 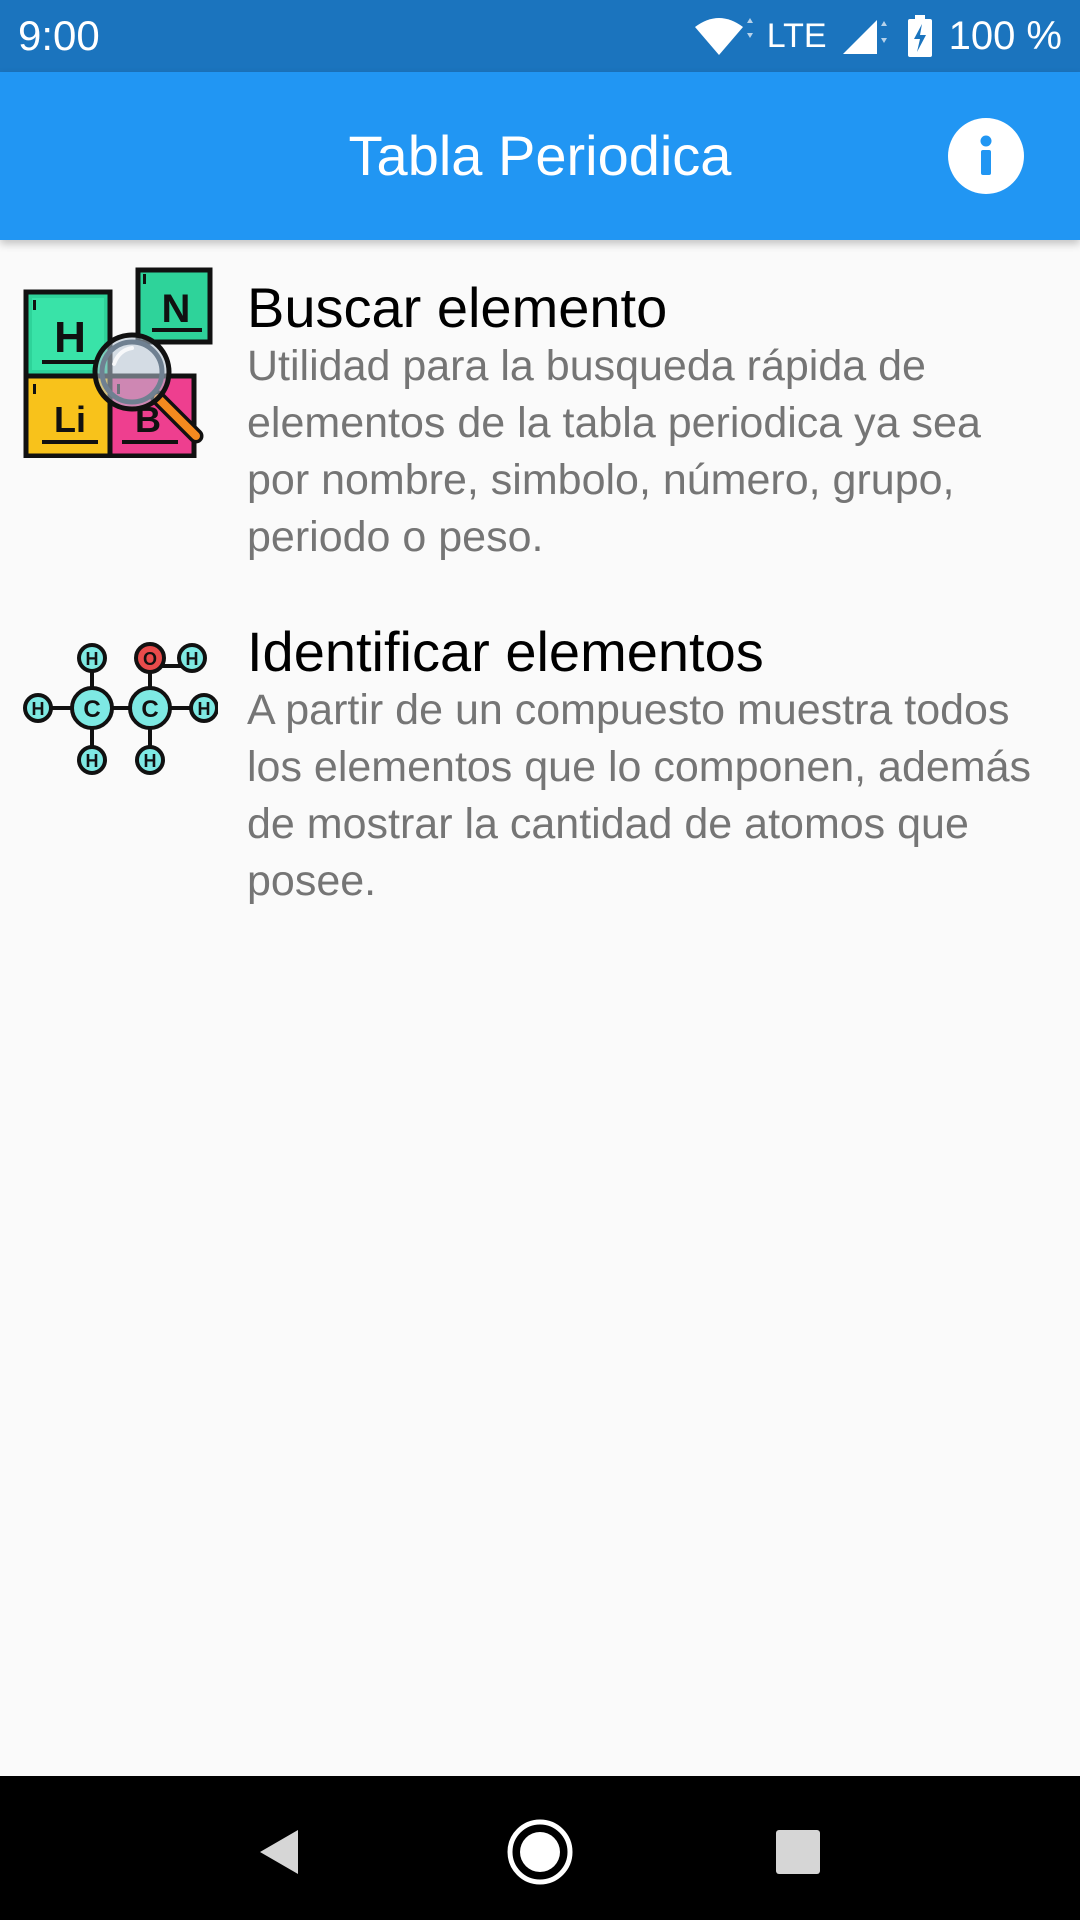 I want to click on status-bar: 9:00 LTE 100 %, so click(x=540, y=36).